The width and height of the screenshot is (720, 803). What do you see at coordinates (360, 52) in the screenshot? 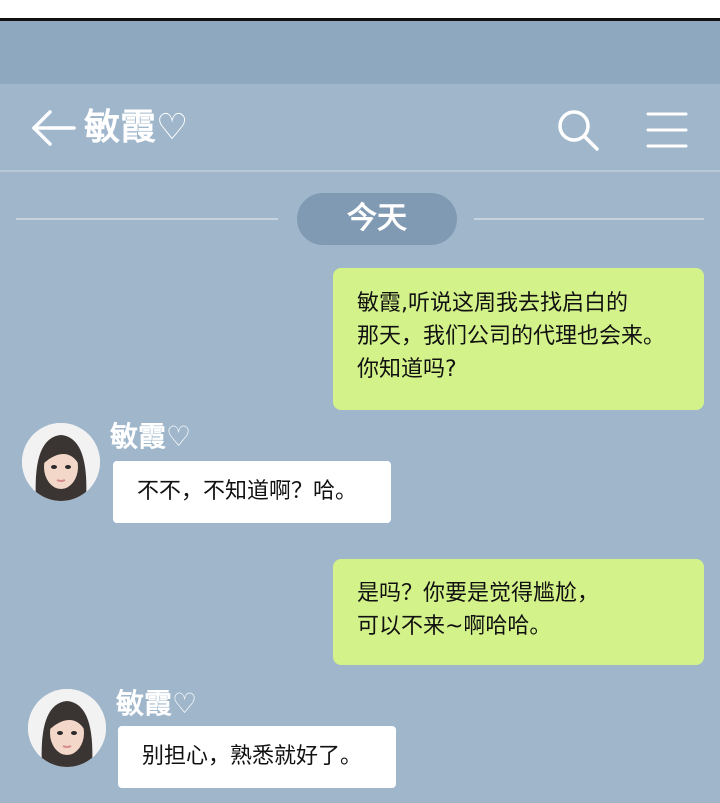
I see `status-bar` at bounding box center [360, 52].